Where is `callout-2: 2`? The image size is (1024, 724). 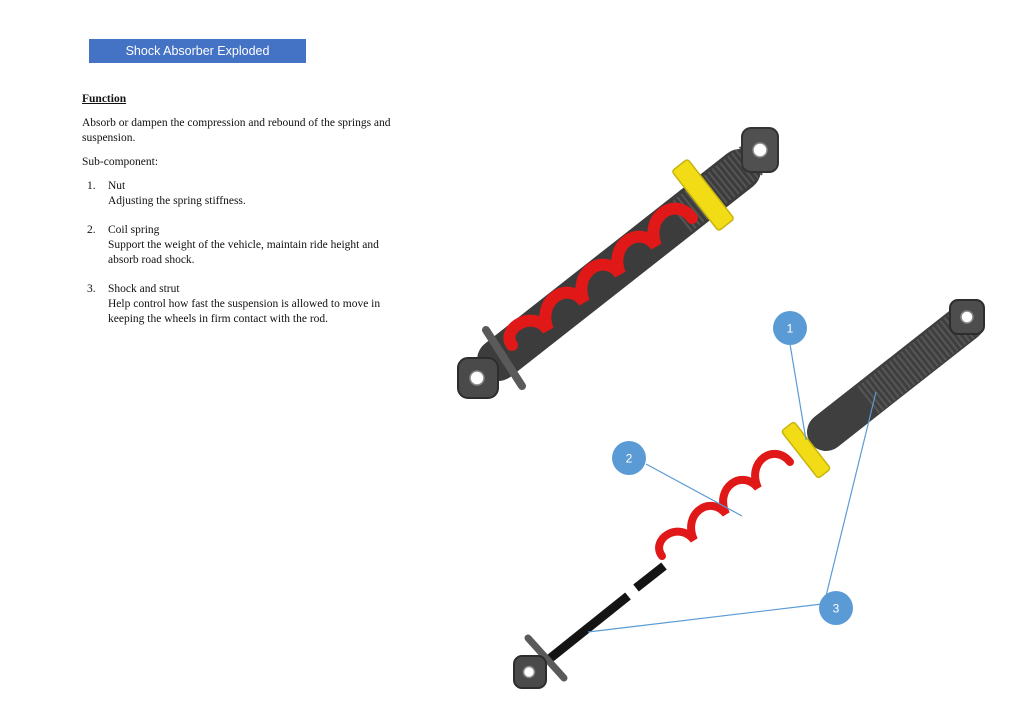 callout-2: 2 is located at coordinates (629, 458).